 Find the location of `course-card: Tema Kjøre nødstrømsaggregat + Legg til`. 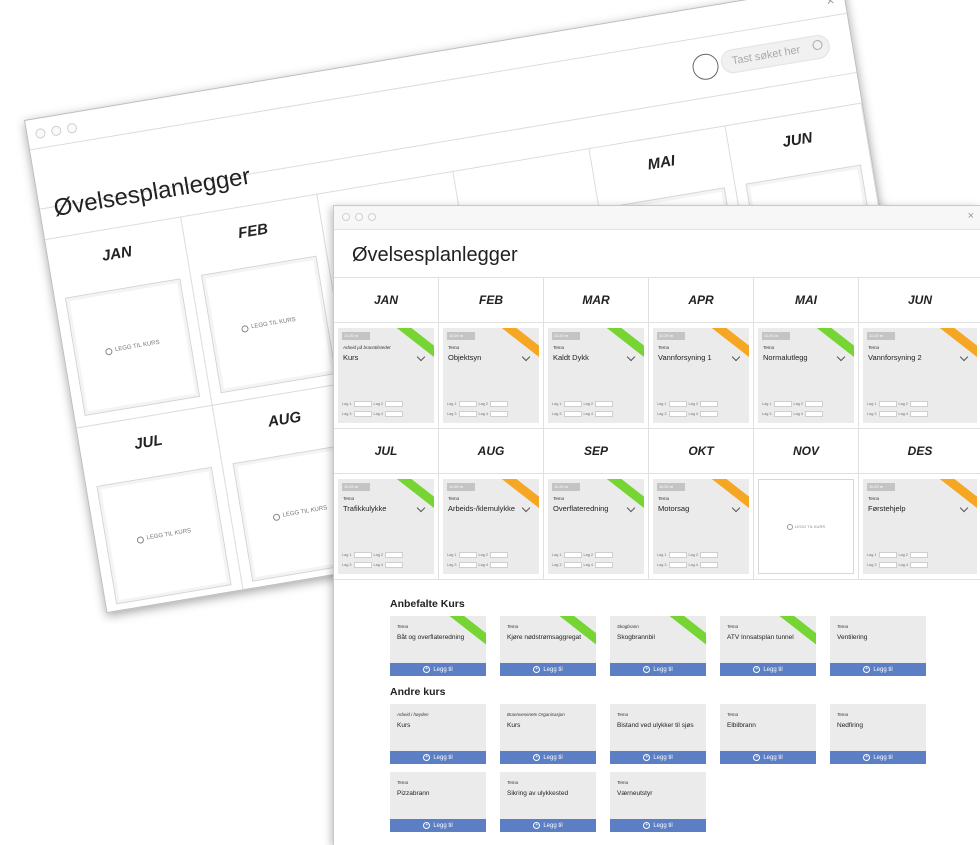

course-card: Tema Kjøre nødstrømsaggregat + Legg til is located at coordinates (548, 646).